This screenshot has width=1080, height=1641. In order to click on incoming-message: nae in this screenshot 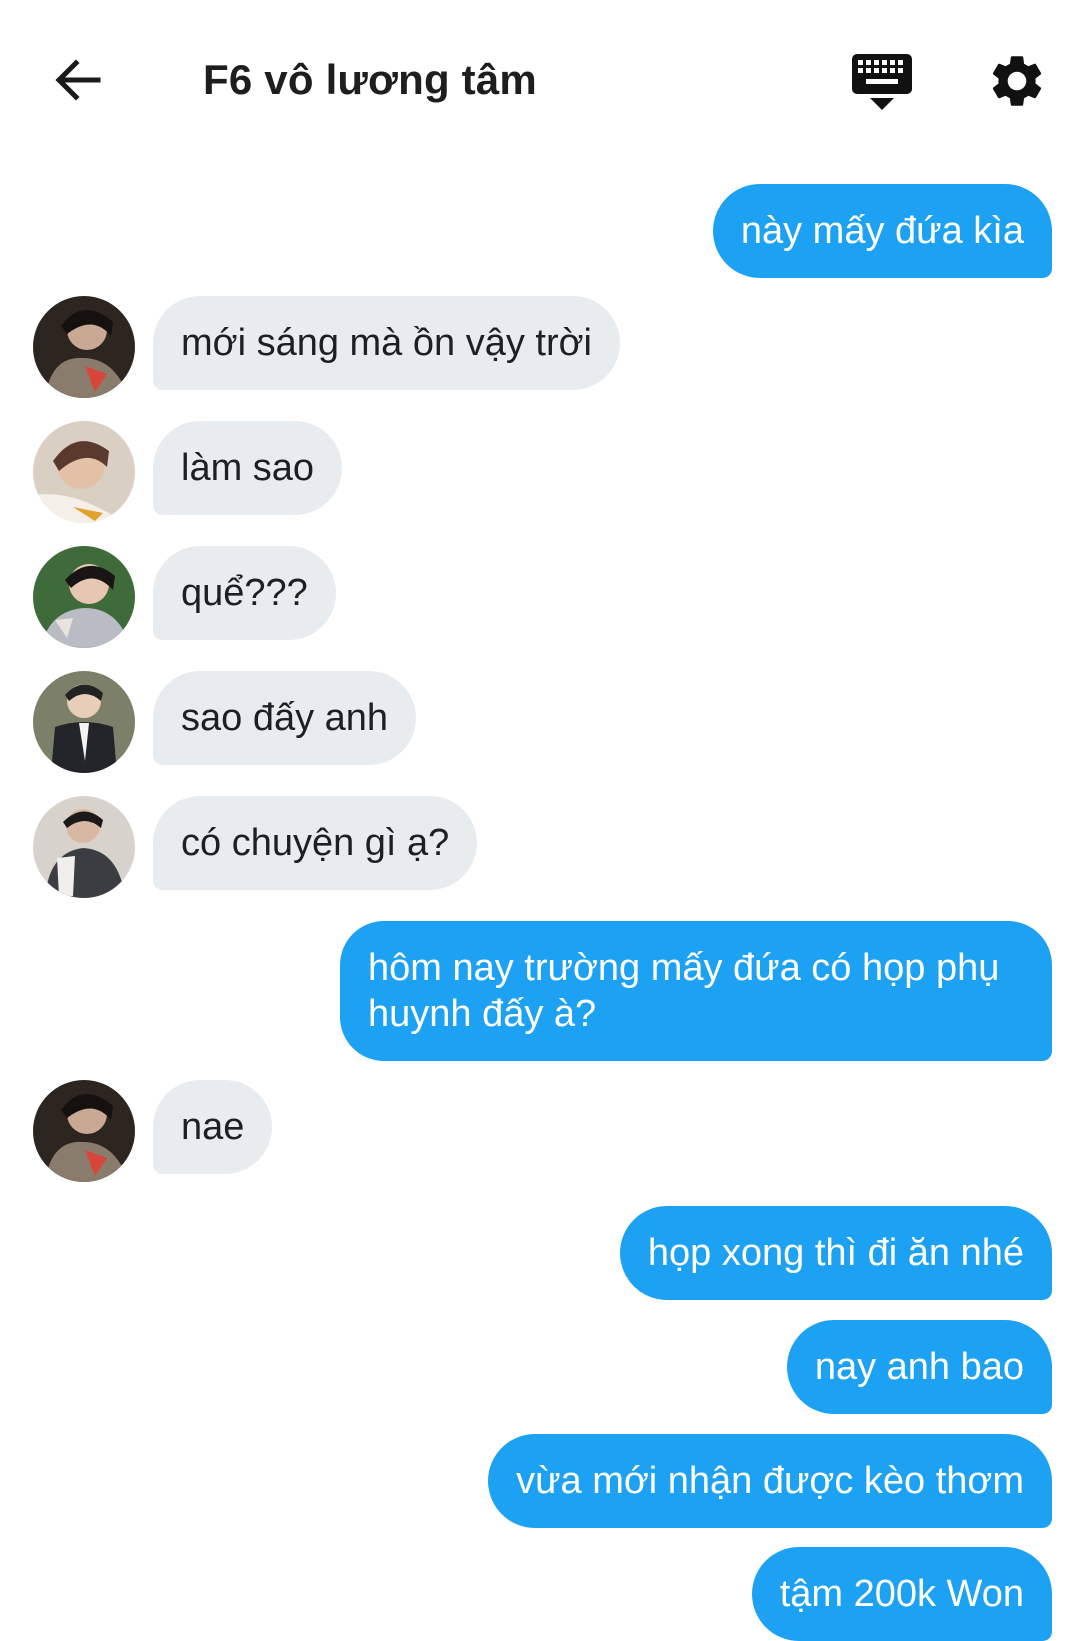, I will do `click(213, 1127)`.